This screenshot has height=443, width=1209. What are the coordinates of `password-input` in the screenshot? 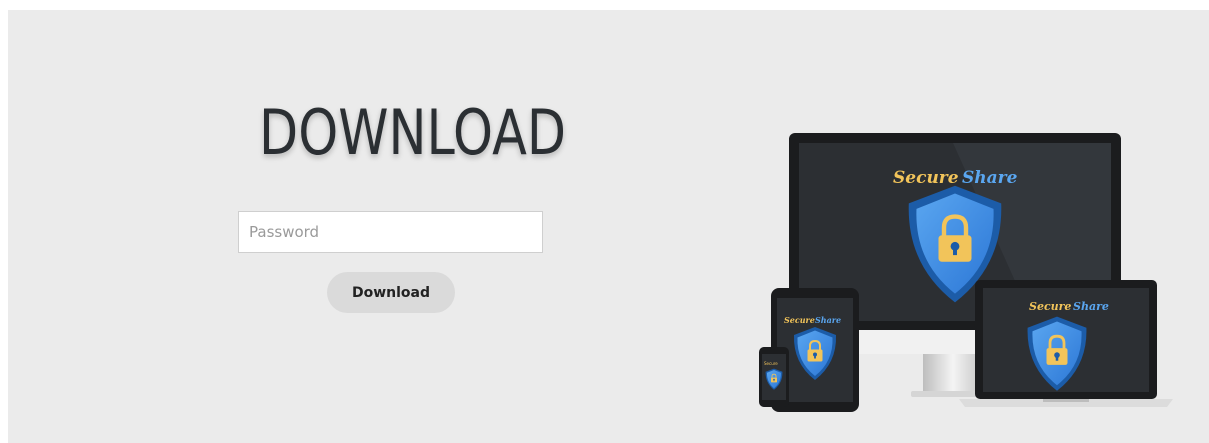 It's located at (390, 232).